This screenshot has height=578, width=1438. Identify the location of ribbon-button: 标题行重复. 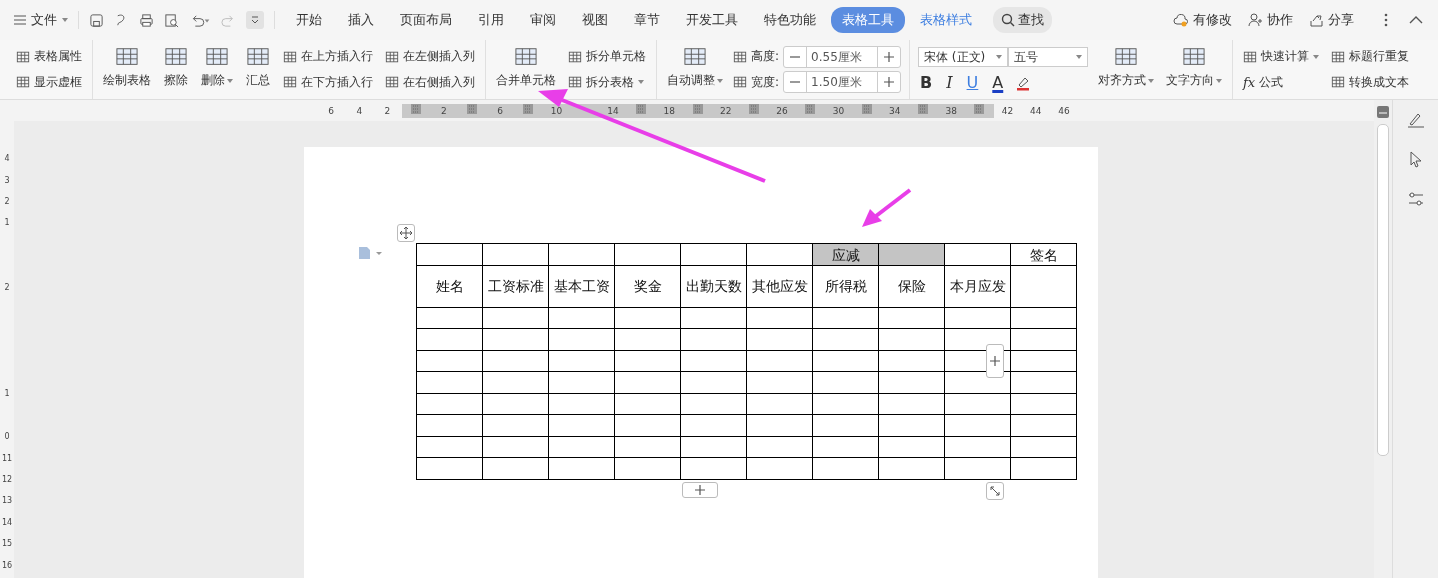
(1370, 57).